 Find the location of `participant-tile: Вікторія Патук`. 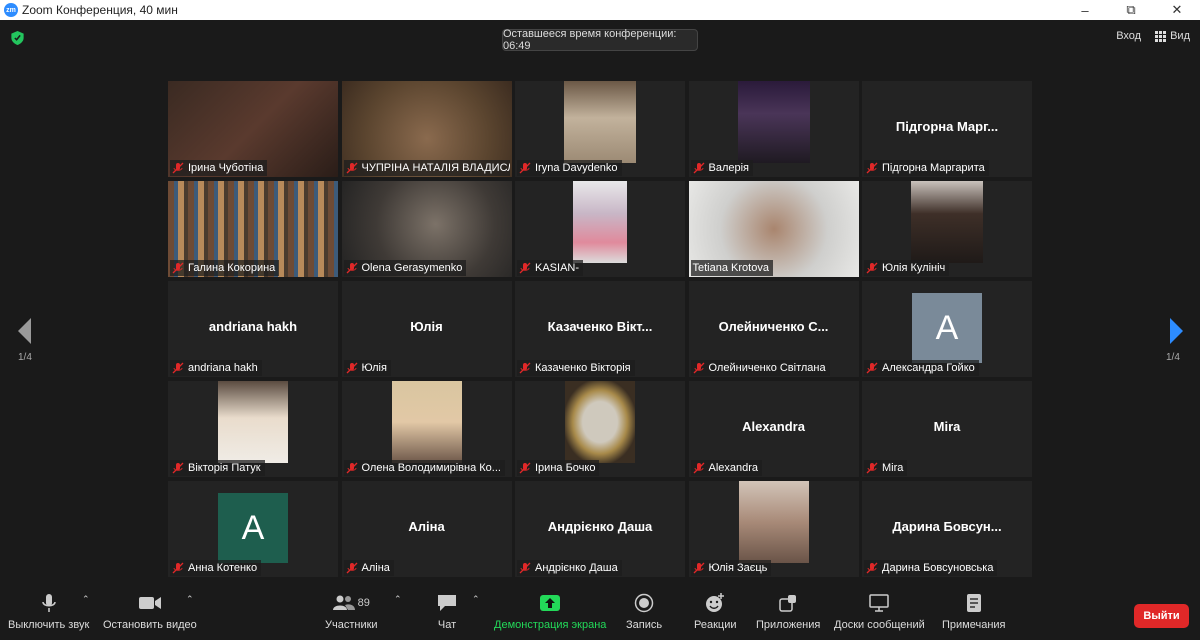

participant-tile: Вікторія Патук is located at coordinates (253, 429).